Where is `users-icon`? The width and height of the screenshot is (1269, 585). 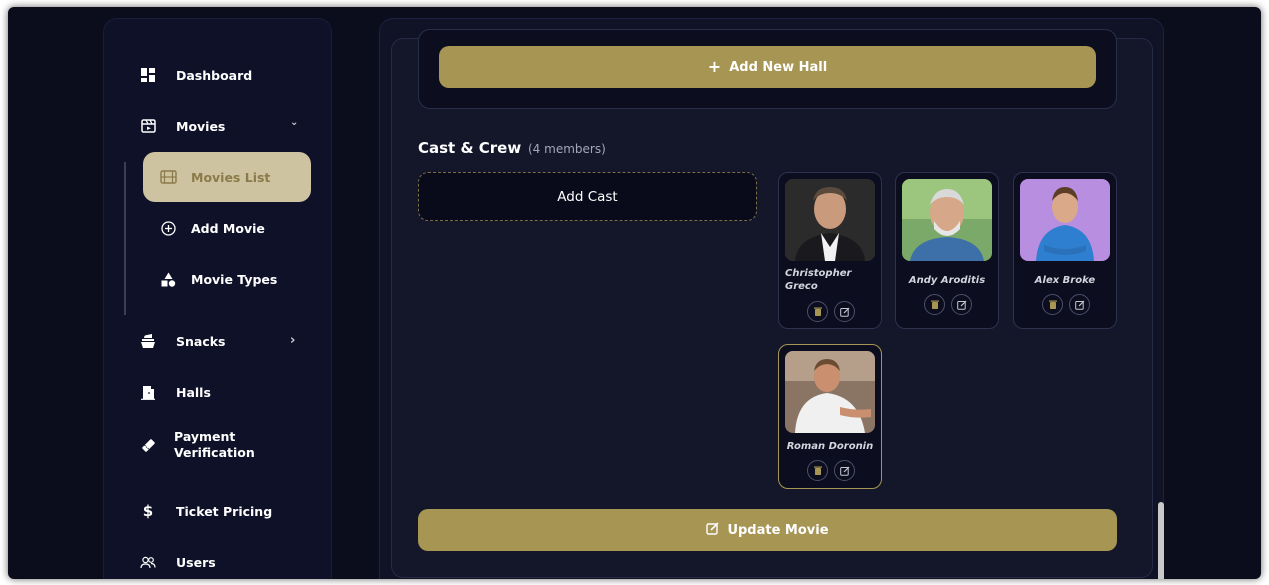 users-icon is located at coordinates (148, 562).